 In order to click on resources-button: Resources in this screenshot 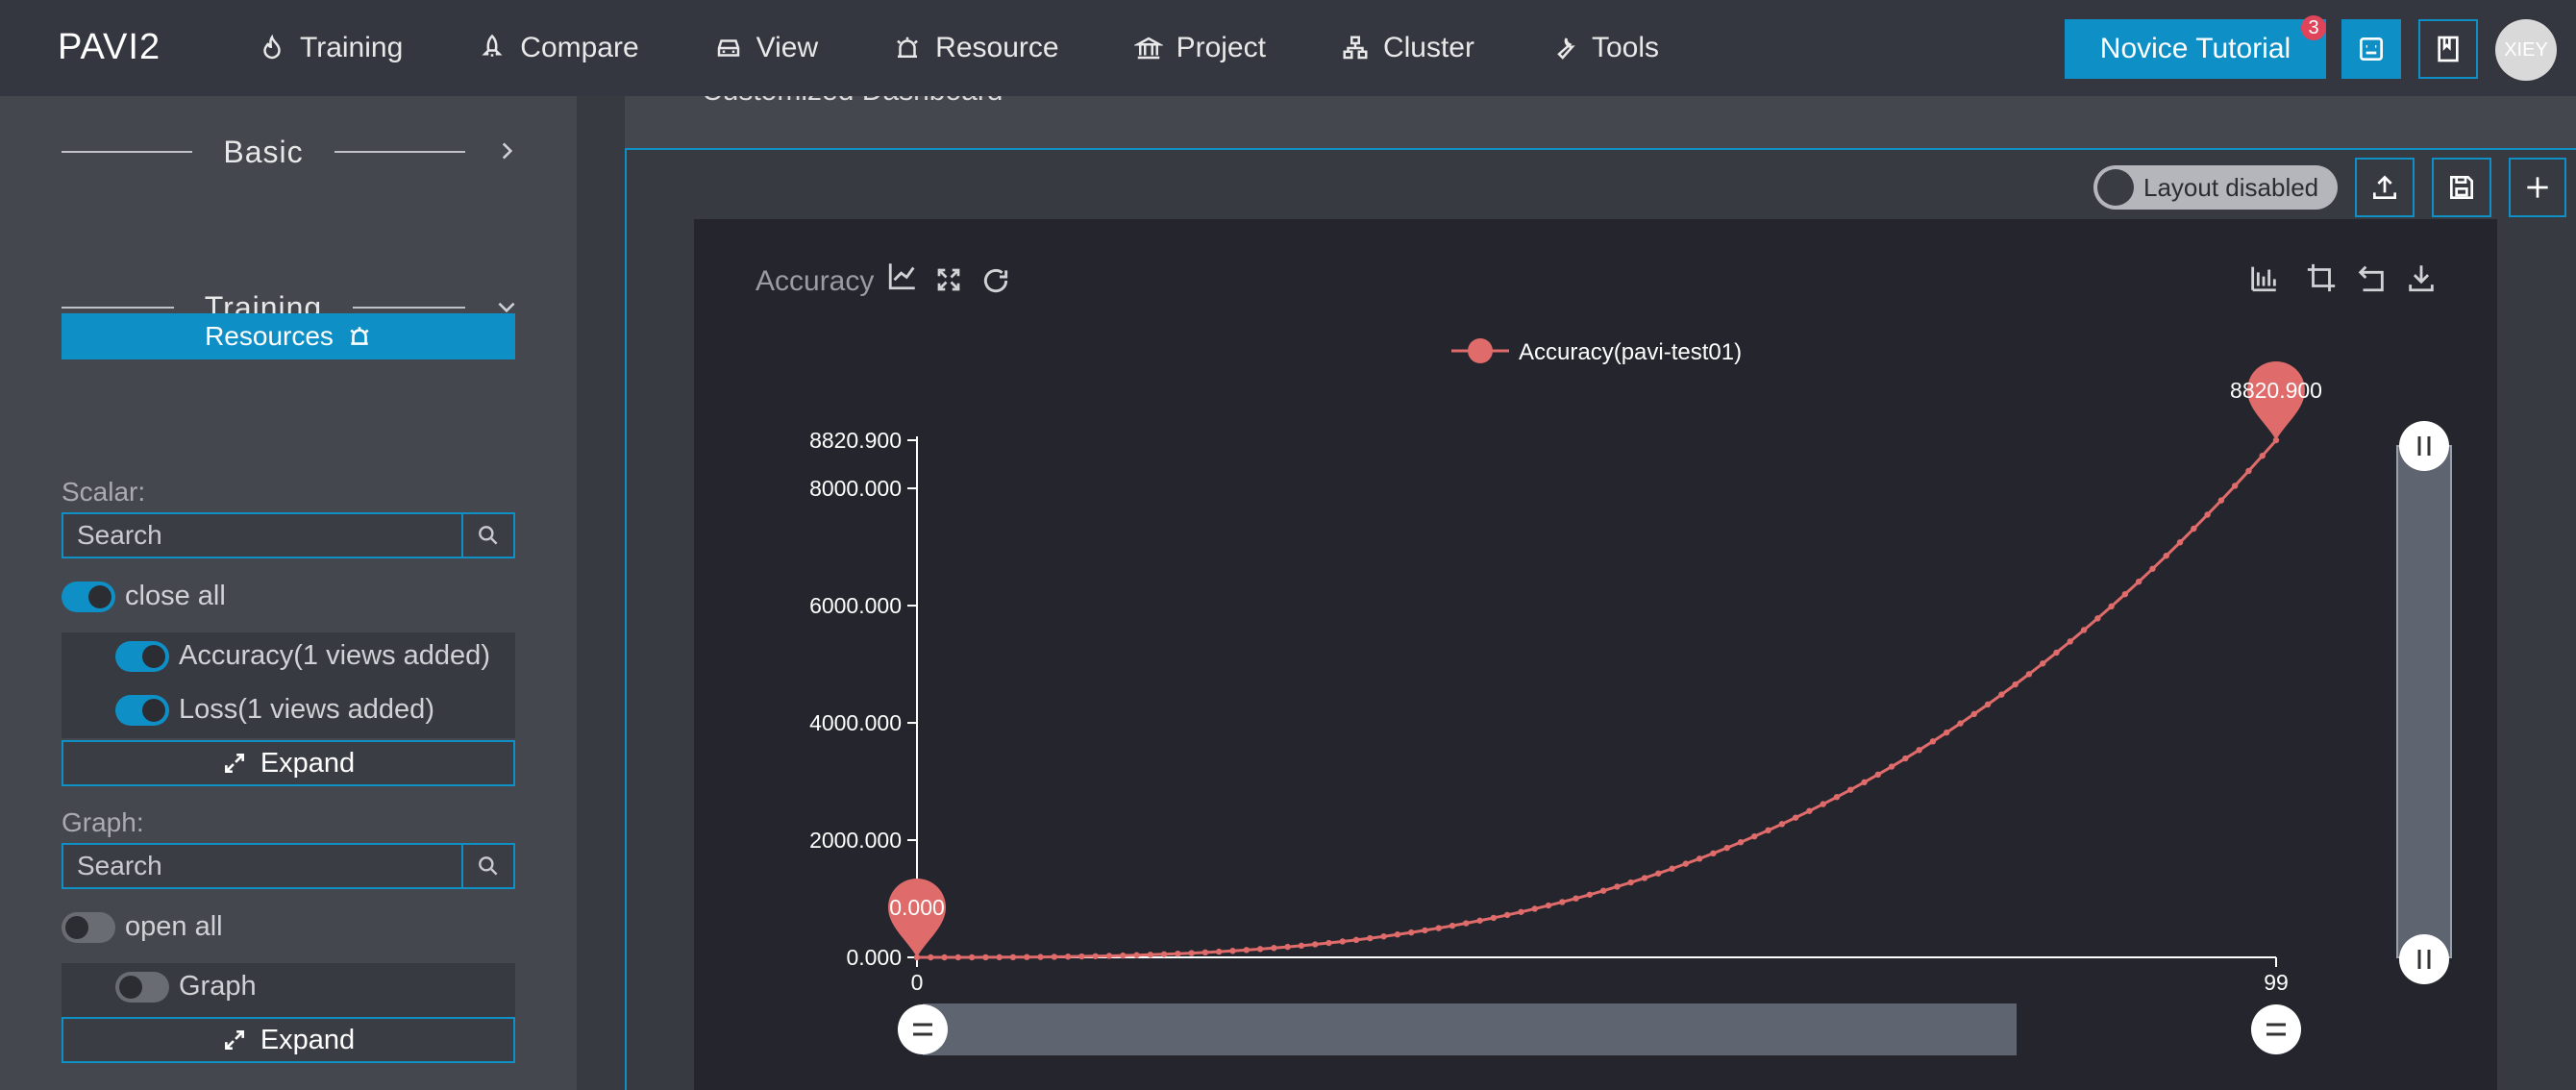, I will do `click(288, 336)`.